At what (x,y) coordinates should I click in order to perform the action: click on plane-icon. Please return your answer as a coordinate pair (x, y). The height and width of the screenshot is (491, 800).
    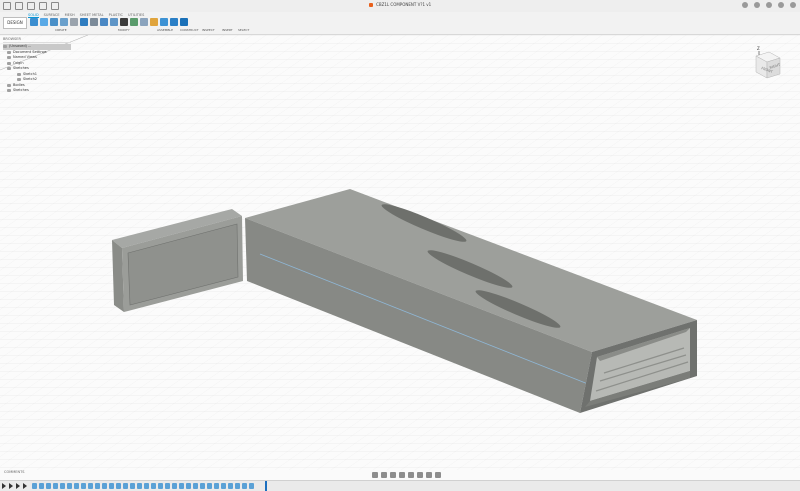
    Looking at the image, I should click on (154, 22).